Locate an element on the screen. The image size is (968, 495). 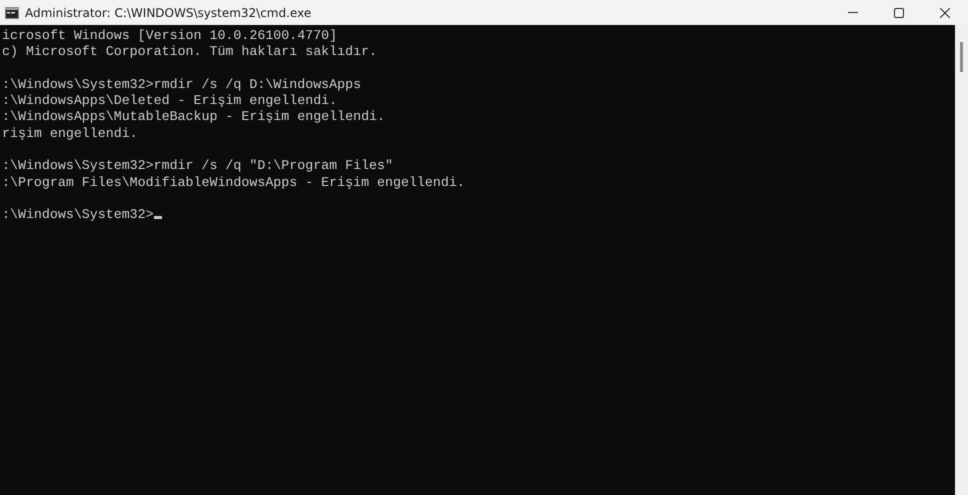
console-line: :\WindowsApps\MutableBackup - Erişim engellendi. is located at coordinates (194, 116).